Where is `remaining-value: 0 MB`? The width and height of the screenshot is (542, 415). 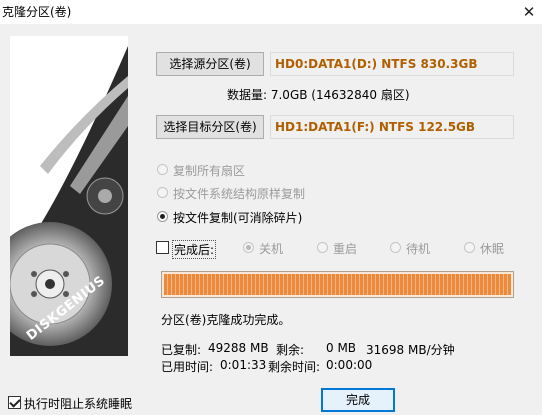
remaining-value: 0 MB is located at coordinates (341, 348).